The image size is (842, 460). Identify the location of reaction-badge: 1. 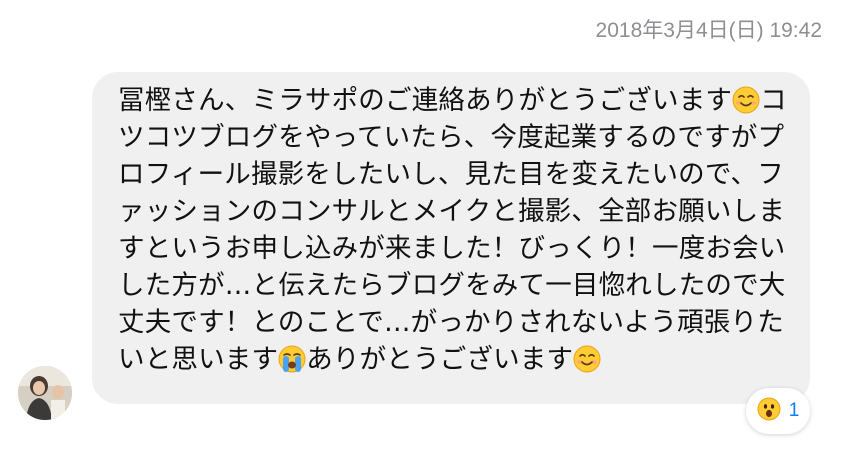
(778, 411).